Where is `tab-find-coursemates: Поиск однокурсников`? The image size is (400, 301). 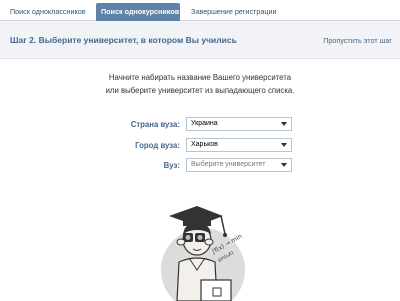
tab-find-coursemates: Поиск однокурсников is located at coordinates (138, 12).